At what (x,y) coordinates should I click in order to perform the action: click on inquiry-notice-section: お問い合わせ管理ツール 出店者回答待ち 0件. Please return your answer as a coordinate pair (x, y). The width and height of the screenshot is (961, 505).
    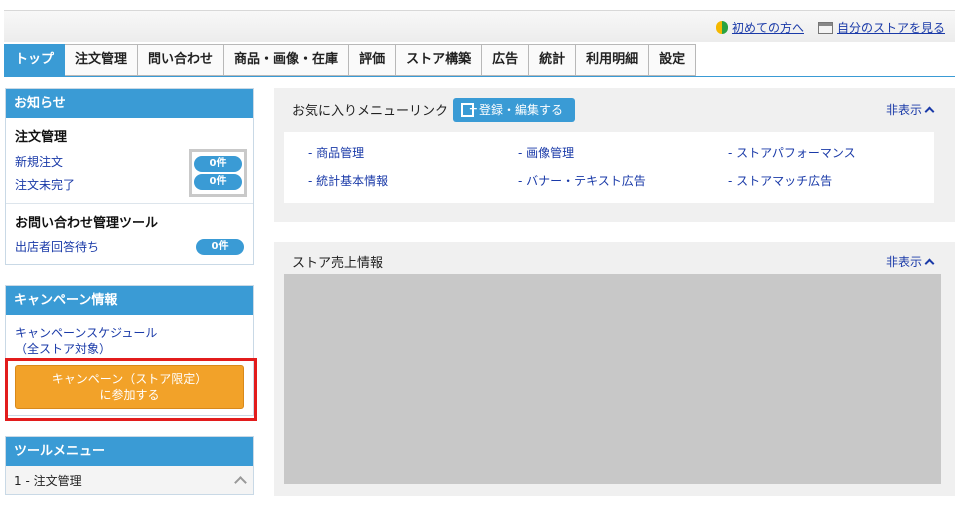
    Looking at the image, I should click on (129, 234).